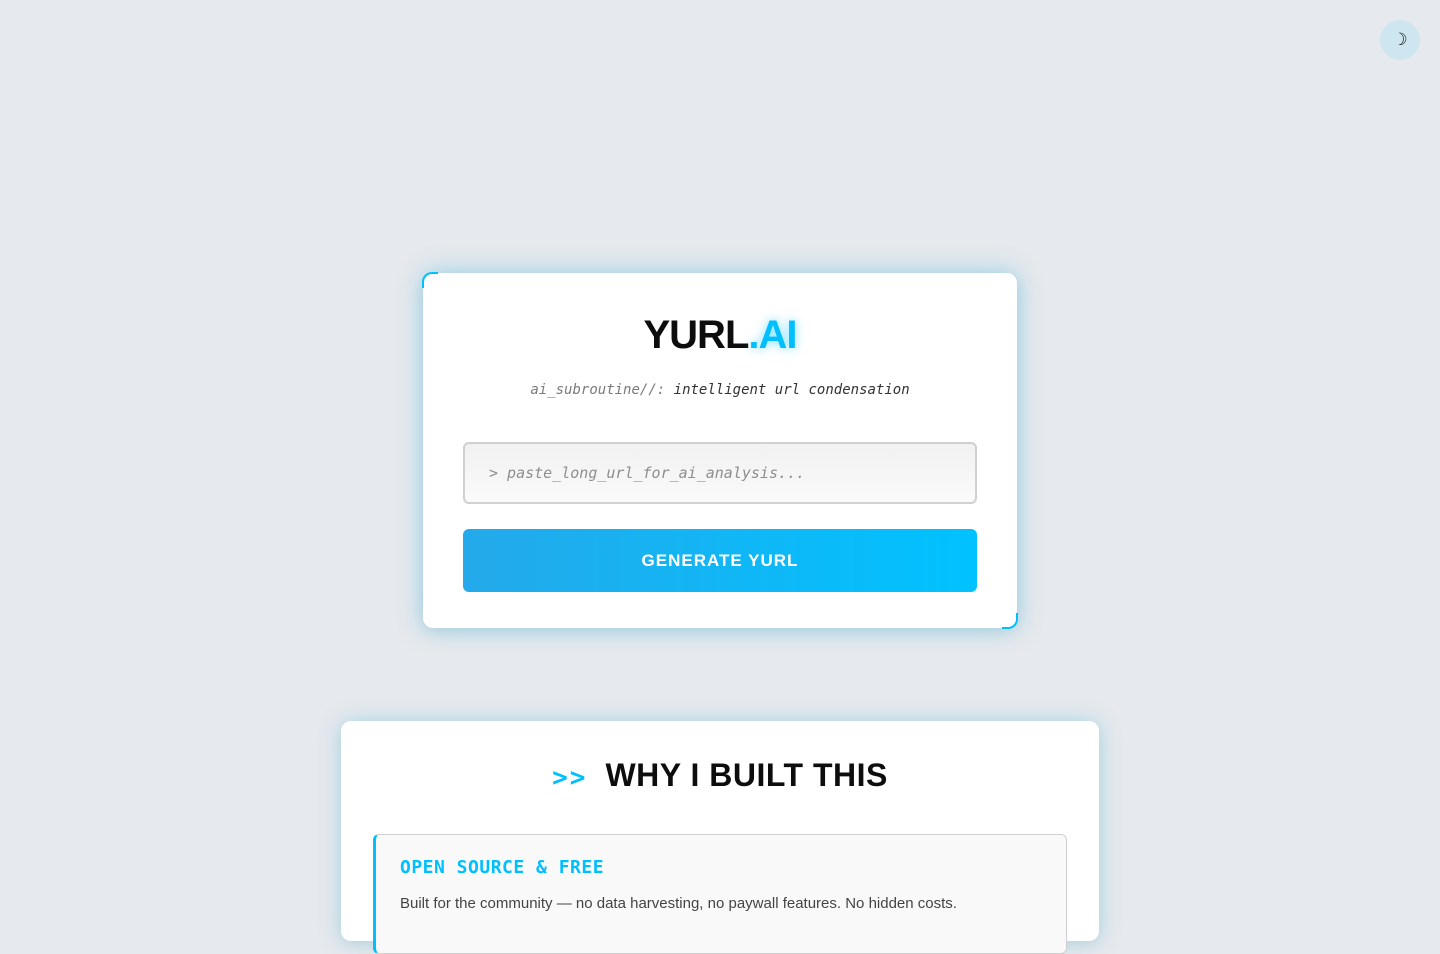 The width and height of the screenshot is (1440, 954). Describe the element at coordinates (570, 778) in the screenshot. I see `chevron-arrows-icon: >>` at that location.